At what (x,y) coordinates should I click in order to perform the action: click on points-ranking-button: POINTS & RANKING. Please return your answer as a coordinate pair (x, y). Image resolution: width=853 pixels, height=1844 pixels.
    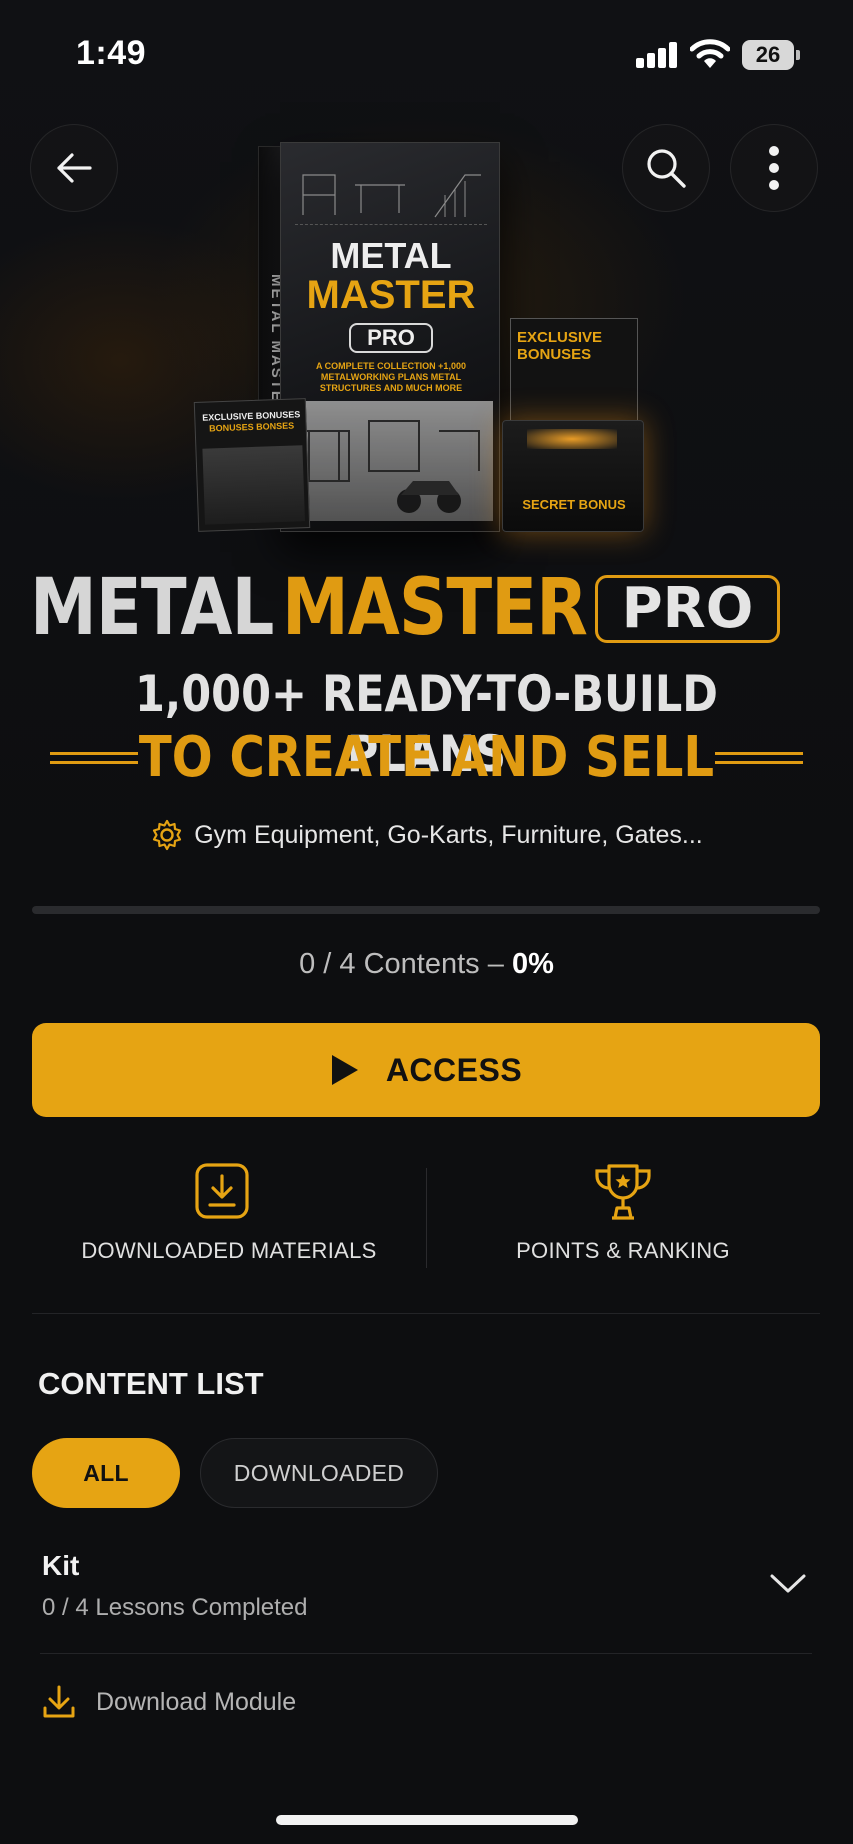
    Looking at the image, I should click on (623, 1215).